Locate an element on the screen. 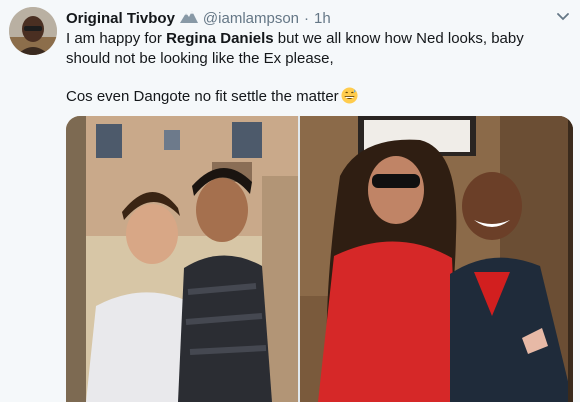 The image size is (580, 402). tweet-header: Original Tivboy @iamlampson · 1h is located at coordinates (198, 18).